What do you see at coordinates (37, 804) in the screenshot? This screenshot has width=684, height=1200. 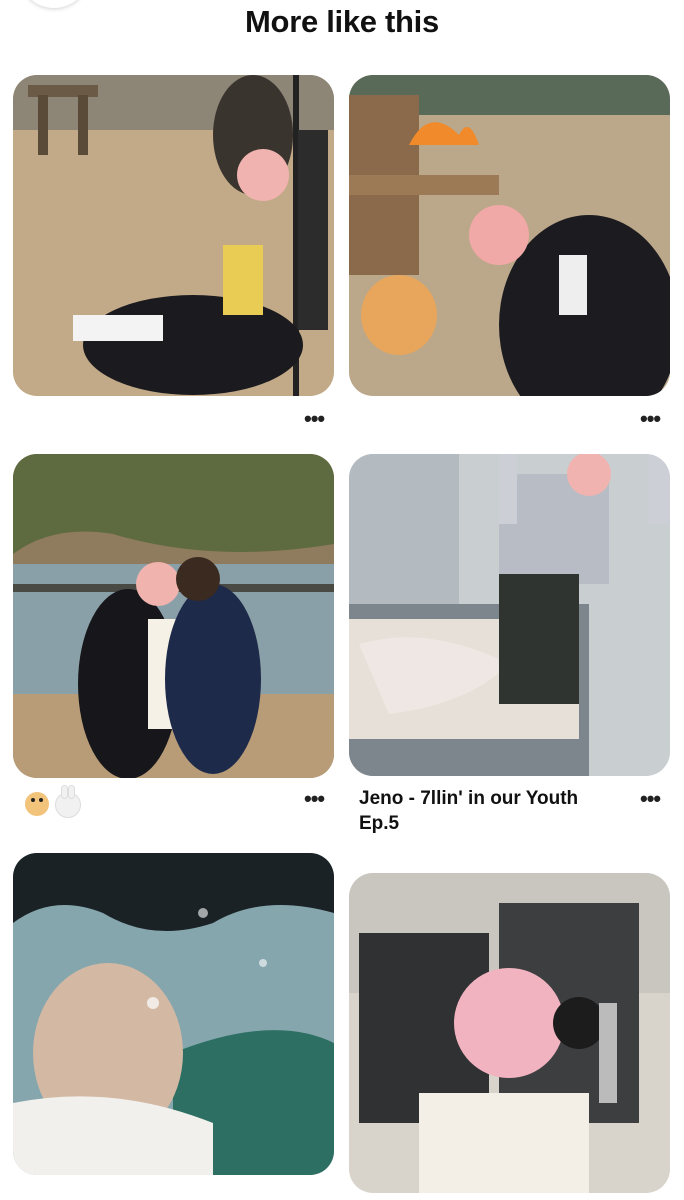 I see `puppy-emoji` at bounding box center [37, 804].